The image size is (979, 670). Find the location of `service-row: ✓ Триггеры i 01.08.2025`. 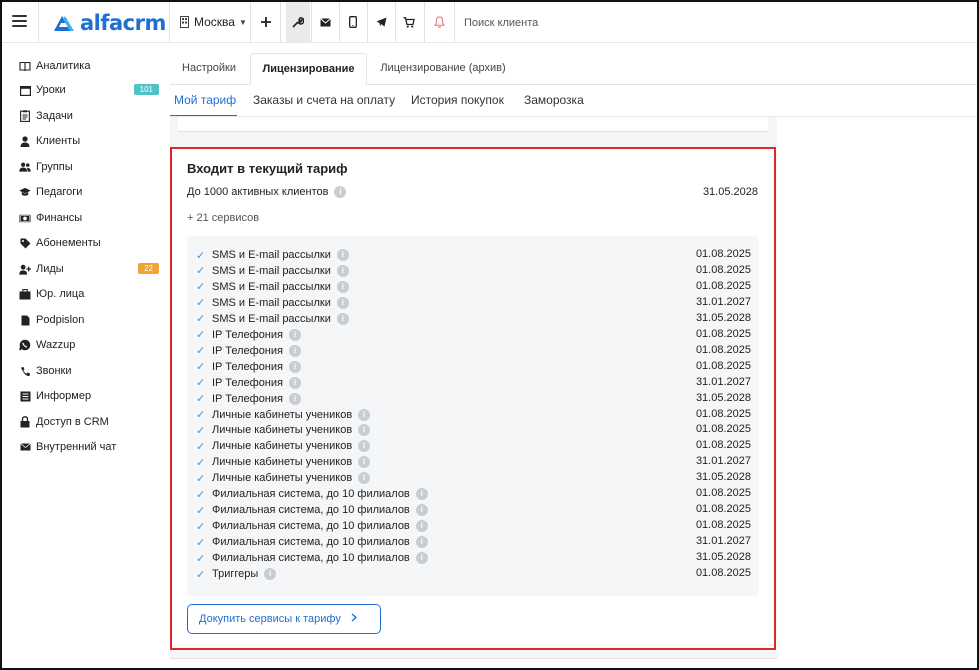

service-row: ✓ Триггеры i 01.08.2025 is located at coordinates (473, 574).